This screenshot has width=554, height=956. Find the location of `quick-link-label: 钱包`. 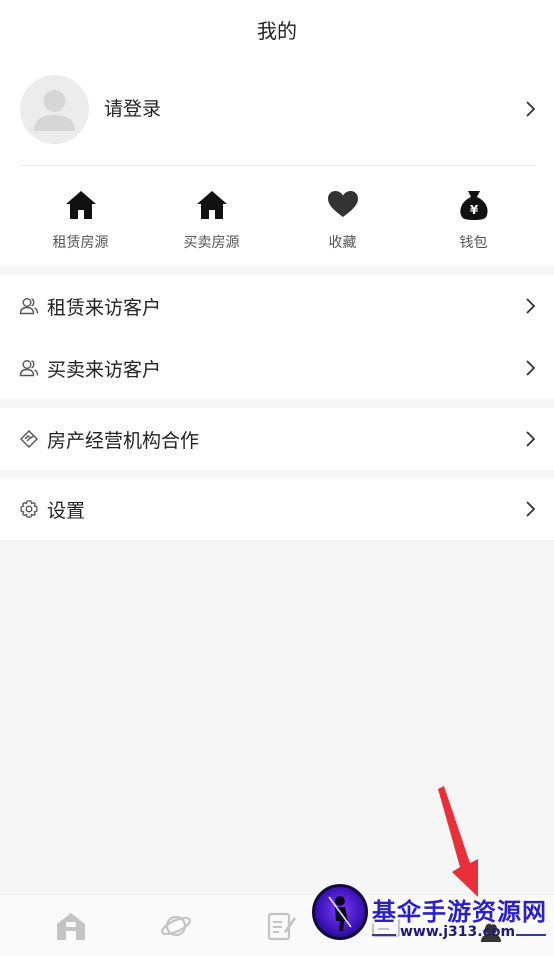

quick-link-label: 钱包 is located at coordinates (473, 243).